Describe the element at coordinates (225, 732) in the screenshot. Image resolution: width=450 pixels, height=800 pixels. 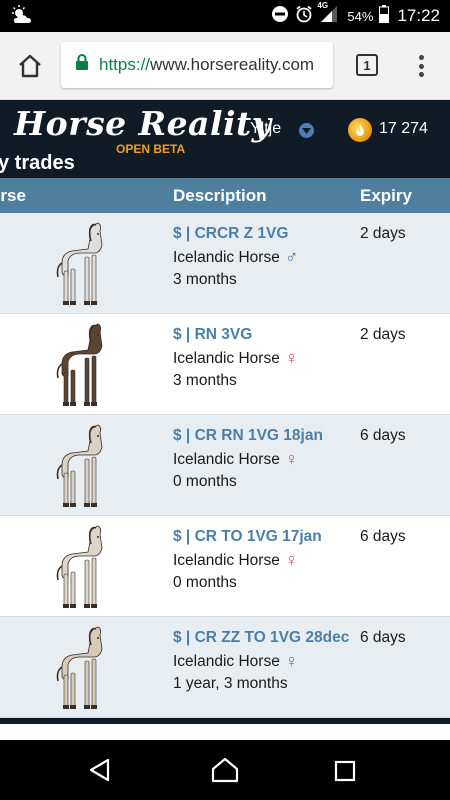
I see `page-bottom` at that location.